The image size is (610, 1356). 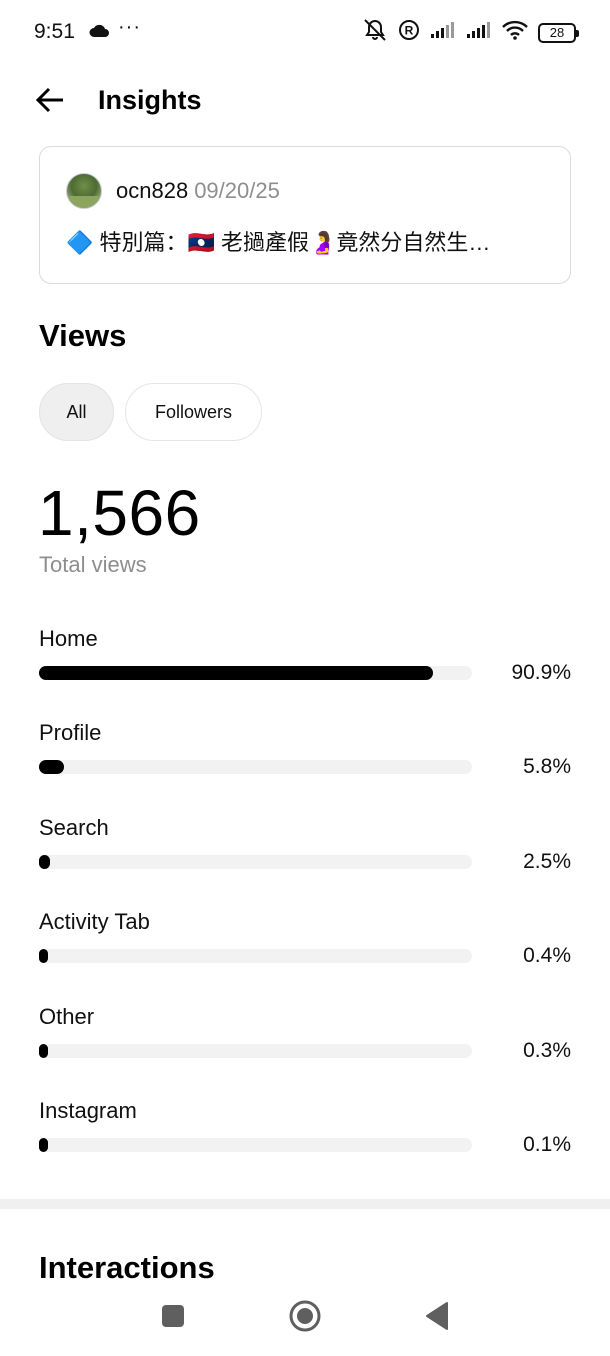 I want to click on section-divider, so click(x=305, y=1204).